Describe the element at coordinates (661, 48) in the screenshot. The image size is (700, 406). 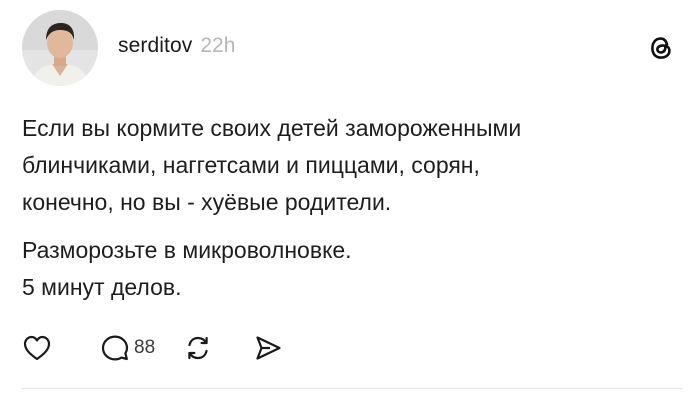
I see `threads-logo-icon` at that location.